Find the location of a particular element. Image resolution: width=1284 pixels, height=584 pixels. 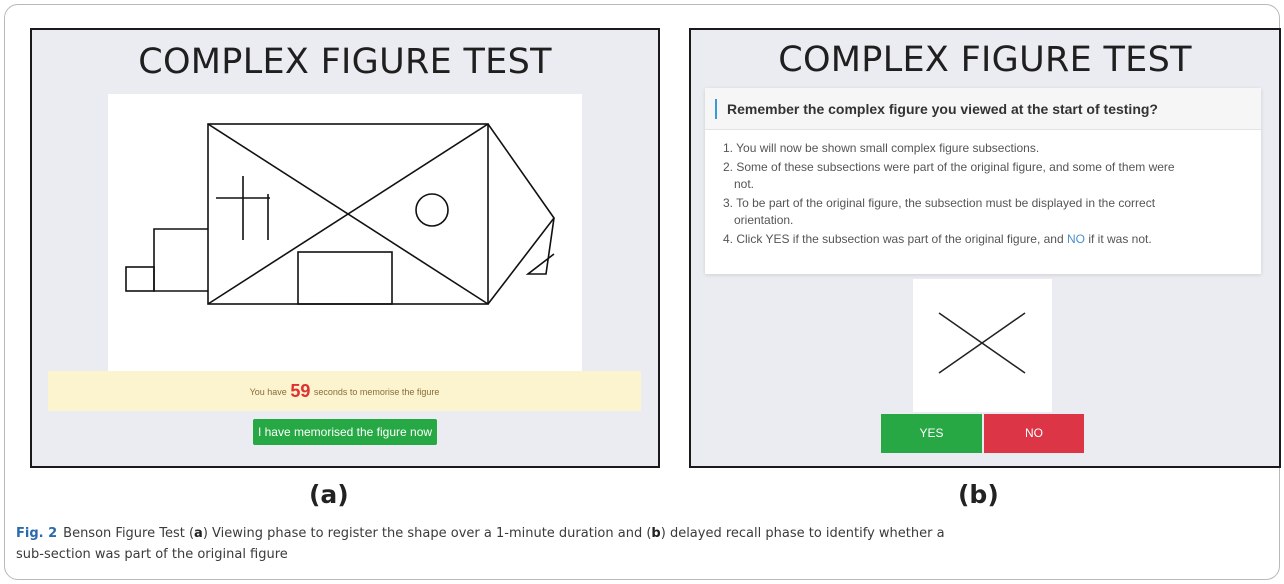

memorised-button: I have memorised the figure now is located at coordinates (345, 432).